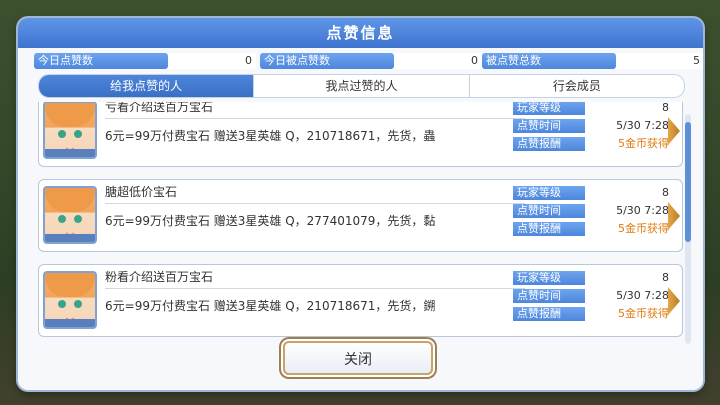  What do you see at coordinates (549, 61) in the screenshot?
I see `stat-label: 被点赞总数` at bounding box center [549, 61].